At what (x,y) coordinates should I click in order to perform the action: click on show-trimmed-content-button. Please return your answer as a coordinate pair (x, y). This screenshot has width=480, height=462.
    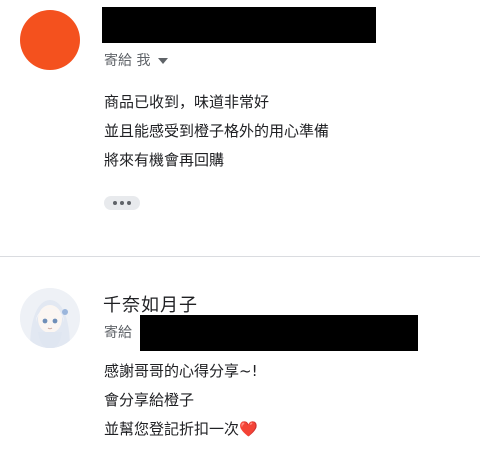
    Looking at the image, I should click on (122, 203).